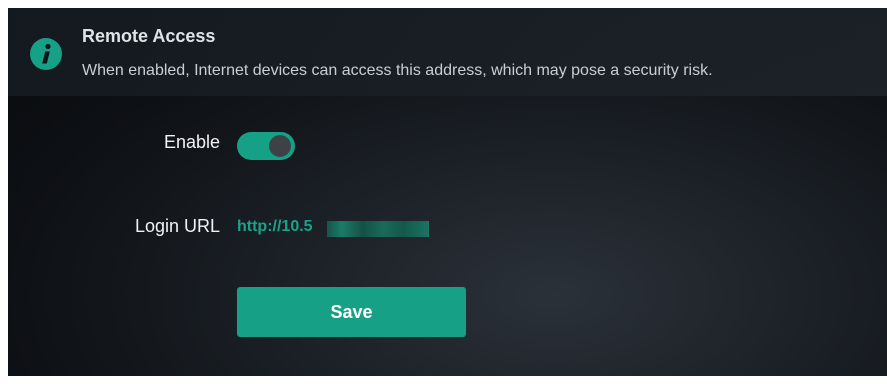 Image resolution: width=887 pixels, height=384 pixels. I want to click on info-icon, so click(46, 54).